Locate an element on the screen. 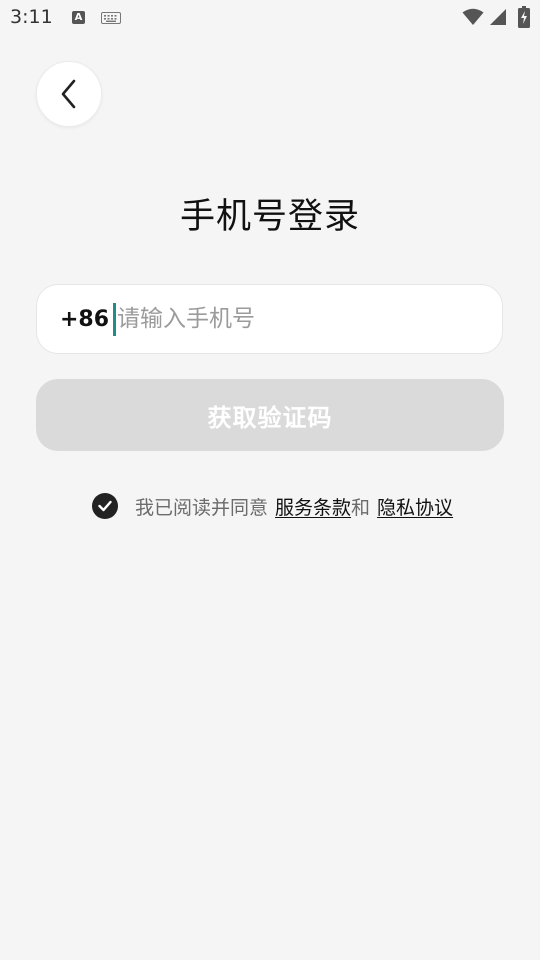 The image size is (540, 960). keyboard-icon is located at coordinates (111, 18).